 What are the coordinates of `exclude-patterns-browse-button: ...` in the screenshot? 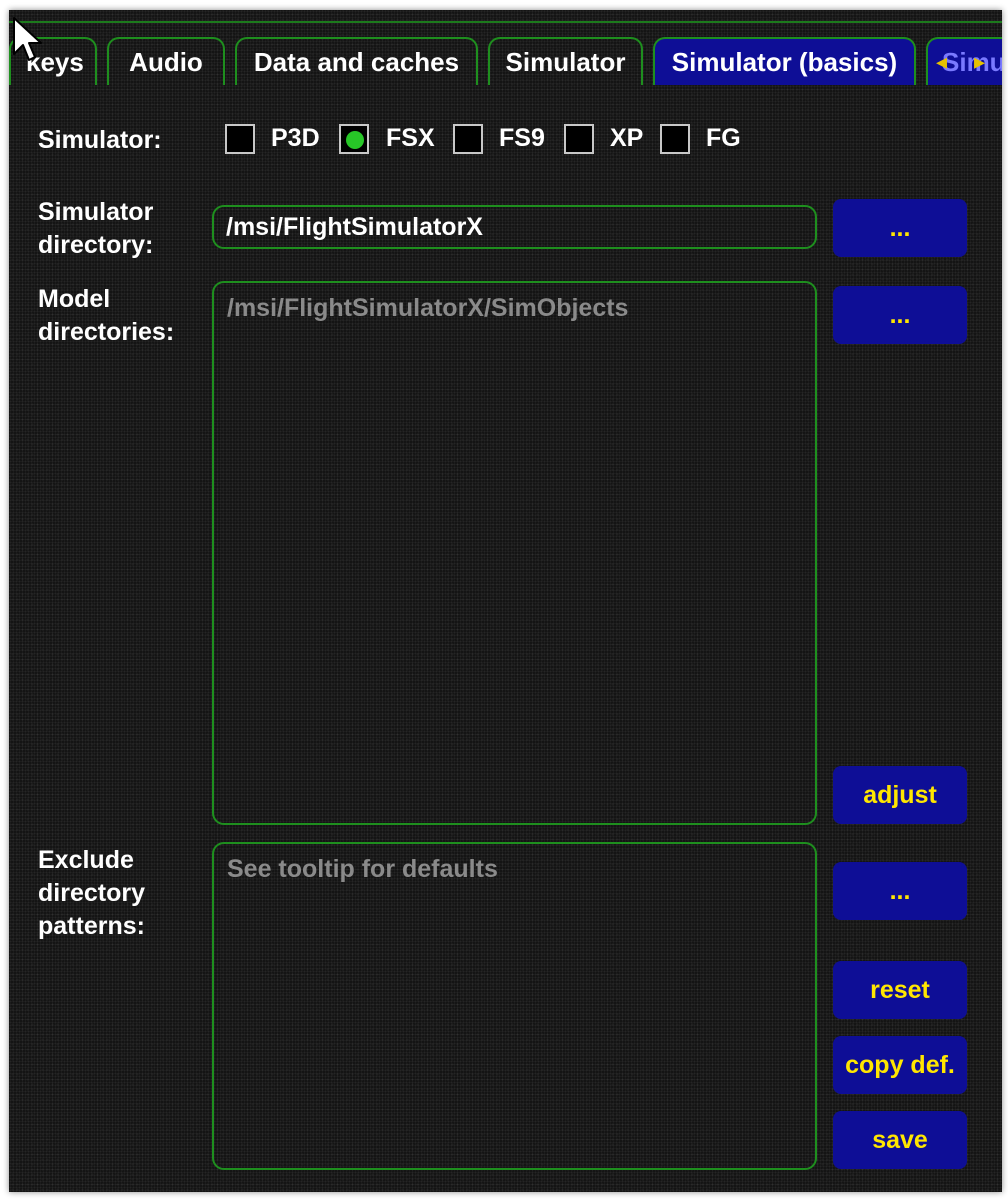 It's located at (900, 891).